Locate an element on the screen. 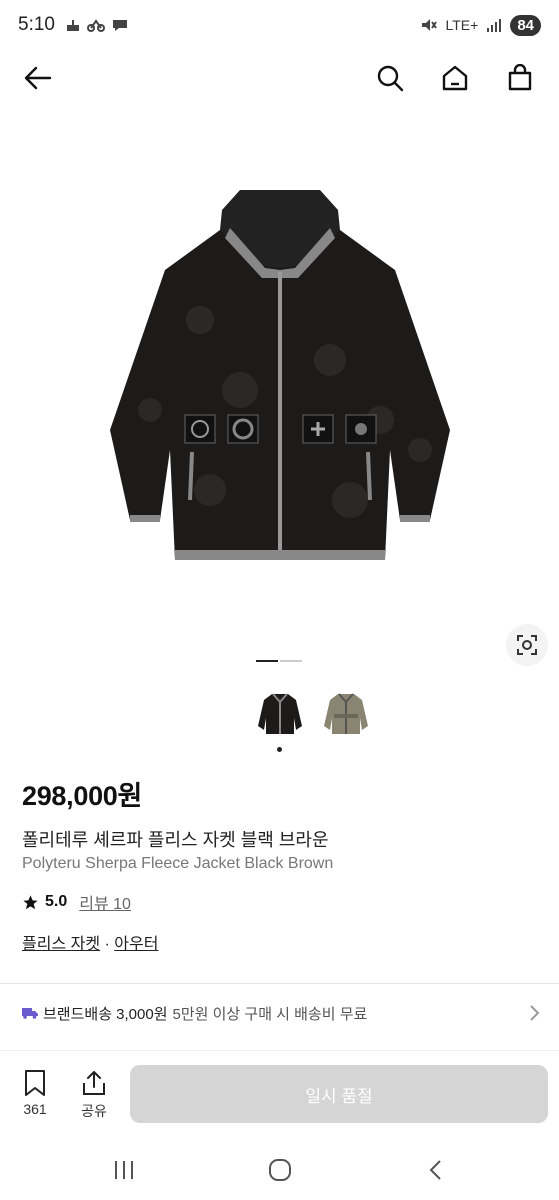 The height and width of the screenshot is (1200, 559). pager-active is located at coordinates (267, 661).